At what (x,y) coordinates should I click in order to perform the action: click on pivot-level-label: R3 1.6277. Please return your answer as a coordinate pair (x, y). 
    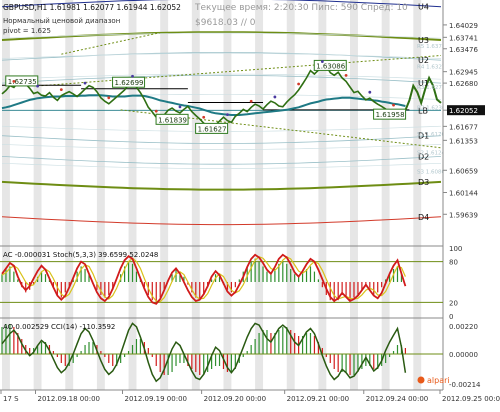
    Looking at the image, I should click on (431, 88).